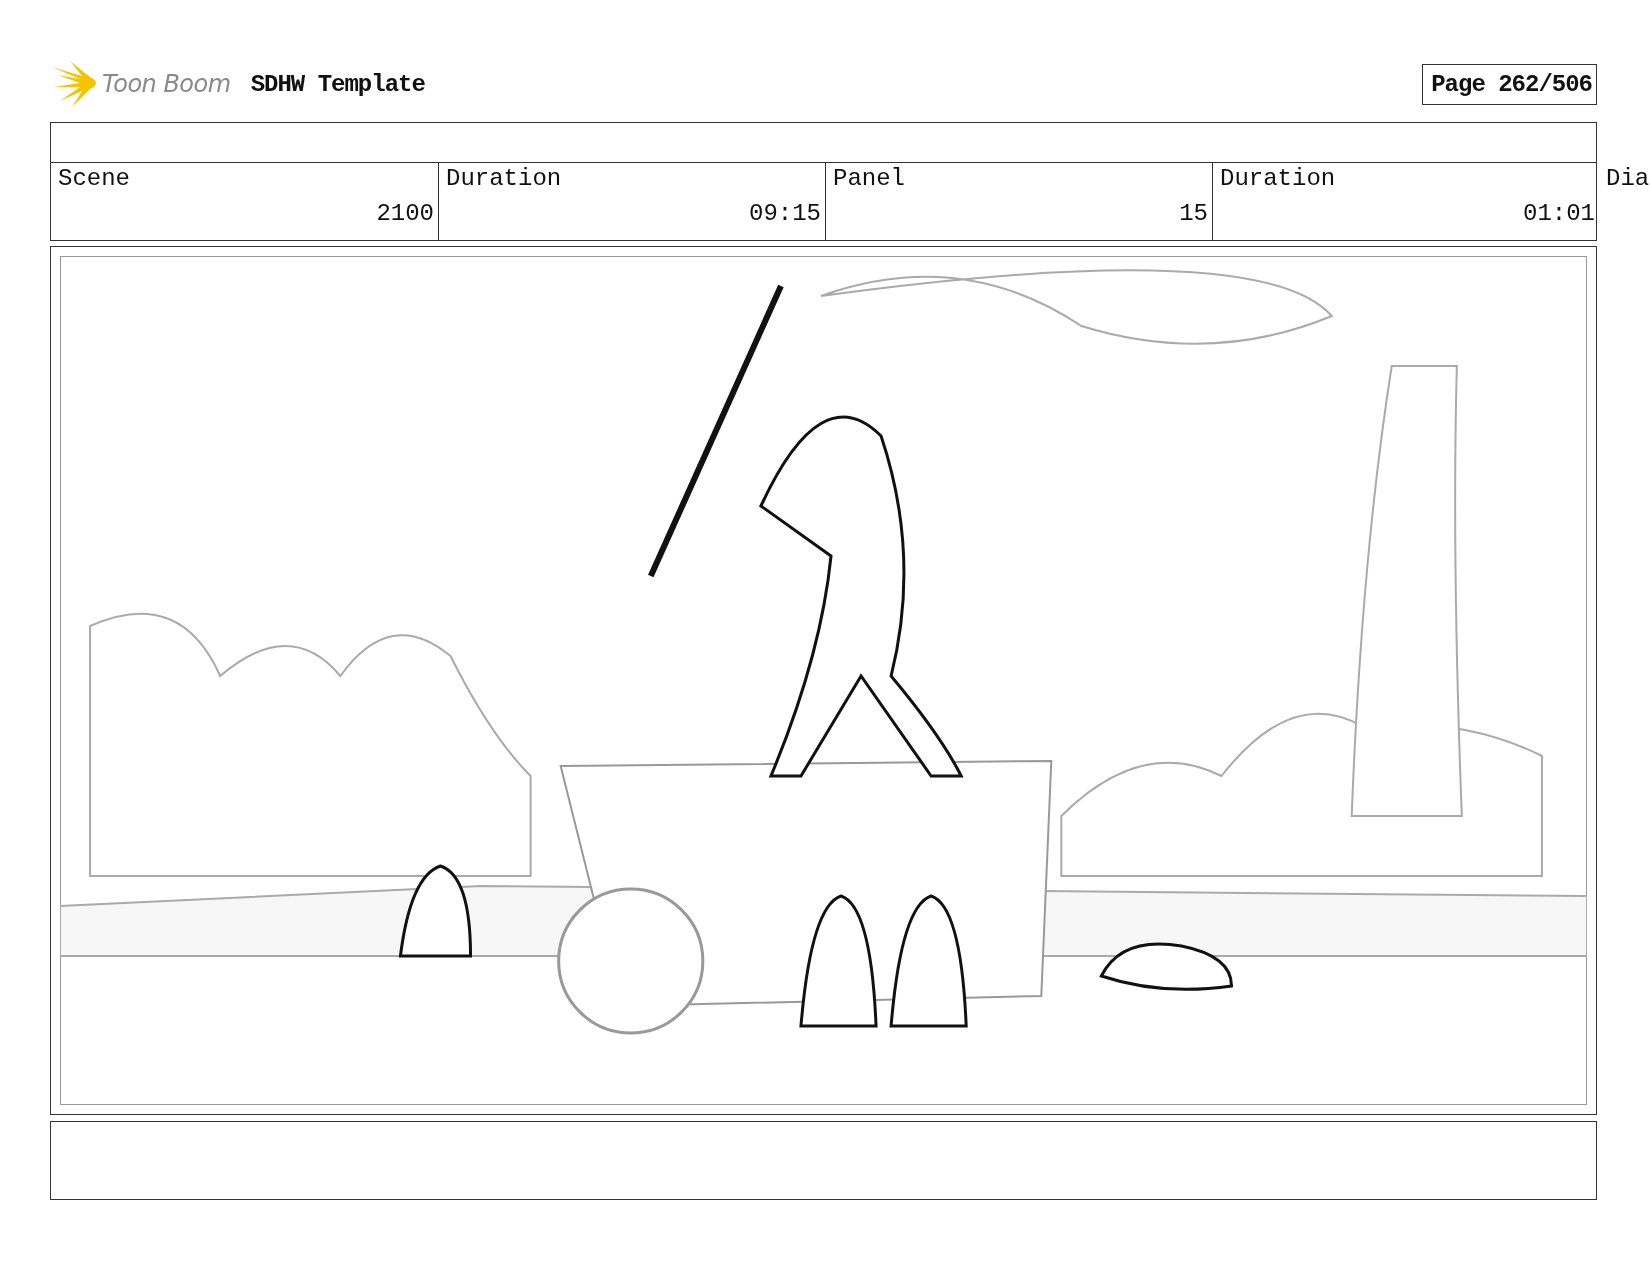 The image size is (1650, 1275). Describe the element at coordinates (869, 178) in the screenshot. I see `field-label: Panel` at that location.